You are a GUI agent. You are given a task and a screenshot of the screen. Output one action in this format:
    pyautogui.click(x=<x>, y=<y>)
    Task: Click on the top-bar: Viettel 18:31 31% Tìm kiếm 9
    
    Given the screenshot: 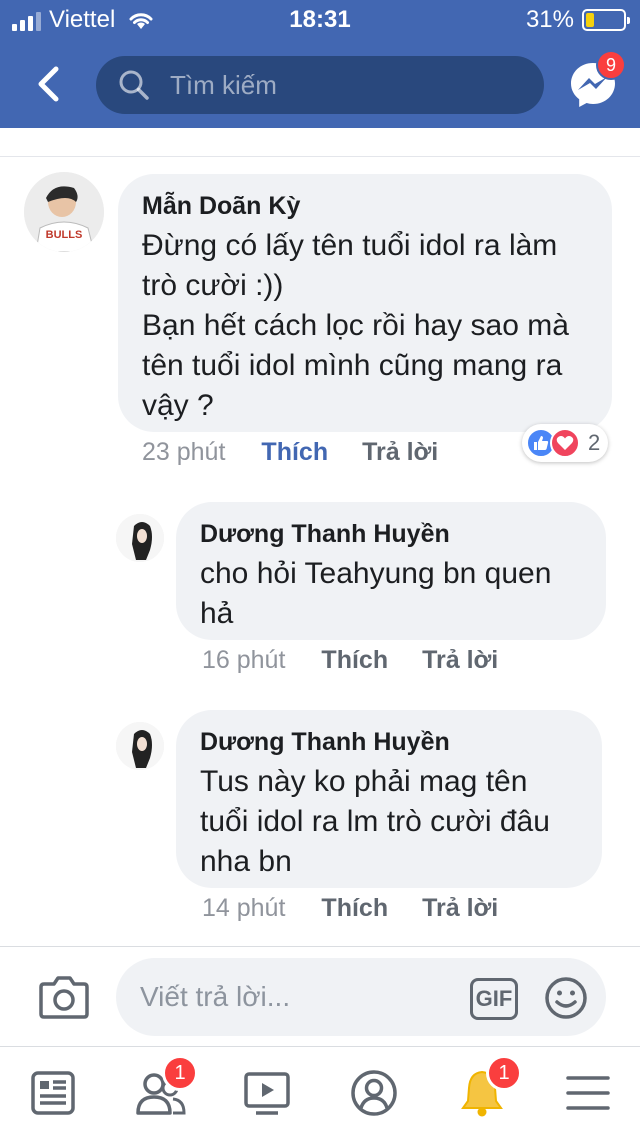 What is the action you would take?
    pyautogui.click(x=320, y=64)
    